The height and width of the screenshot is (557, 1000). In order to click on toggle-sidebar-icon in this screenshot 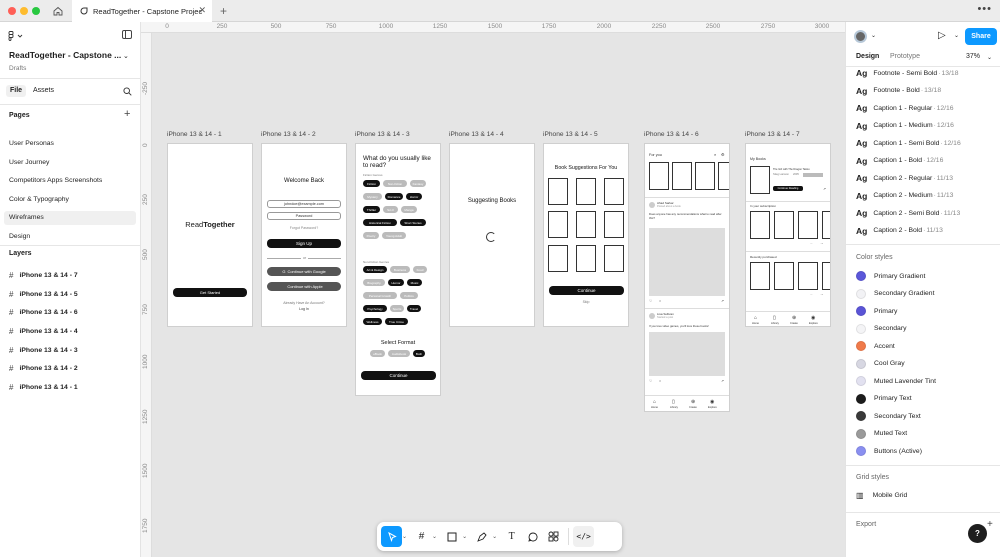, I will do `click(127, 34)`.